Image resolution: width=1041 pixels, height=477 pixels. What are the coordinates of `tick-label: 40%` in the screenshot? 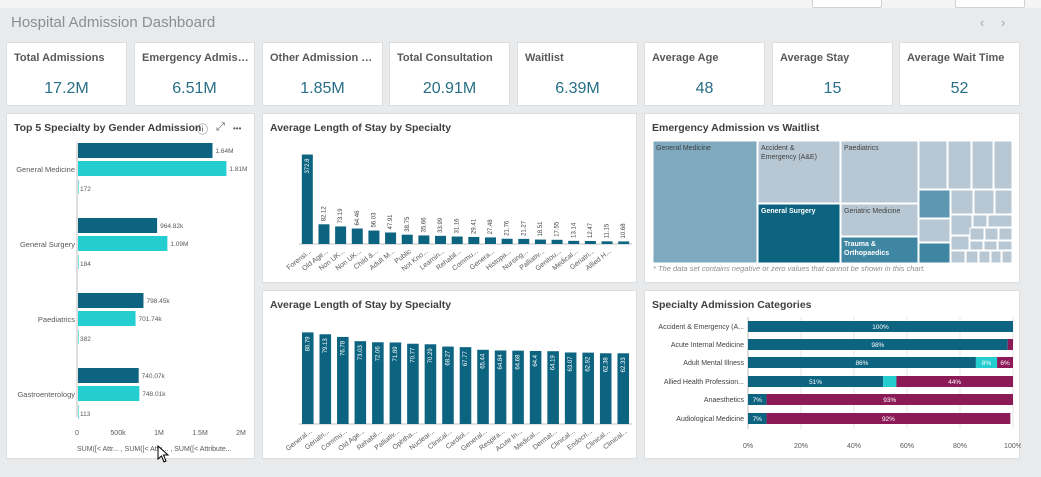 It's located at (854, 446).